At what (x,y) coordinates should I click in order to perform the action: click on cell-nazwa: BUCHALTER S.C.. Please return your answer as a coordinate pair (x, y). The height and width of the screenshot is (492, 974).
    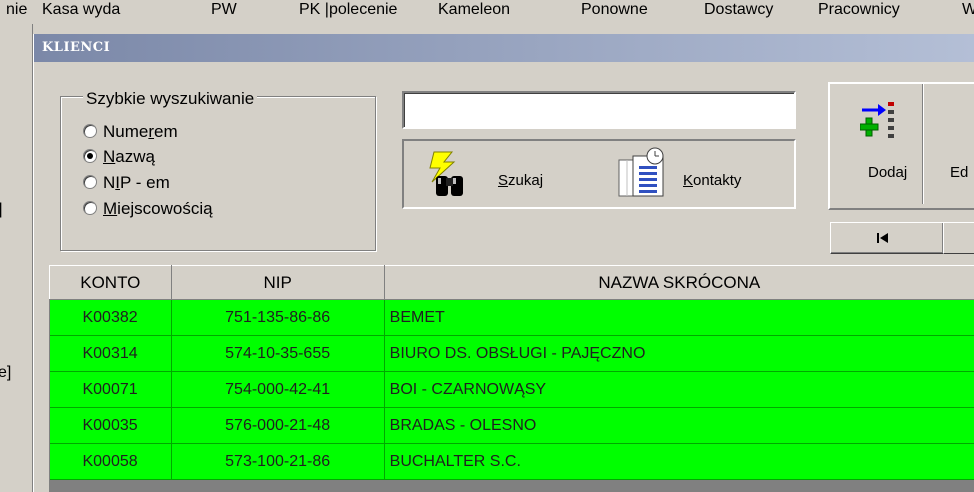
    Looking at the image, I should click on (679, 461).